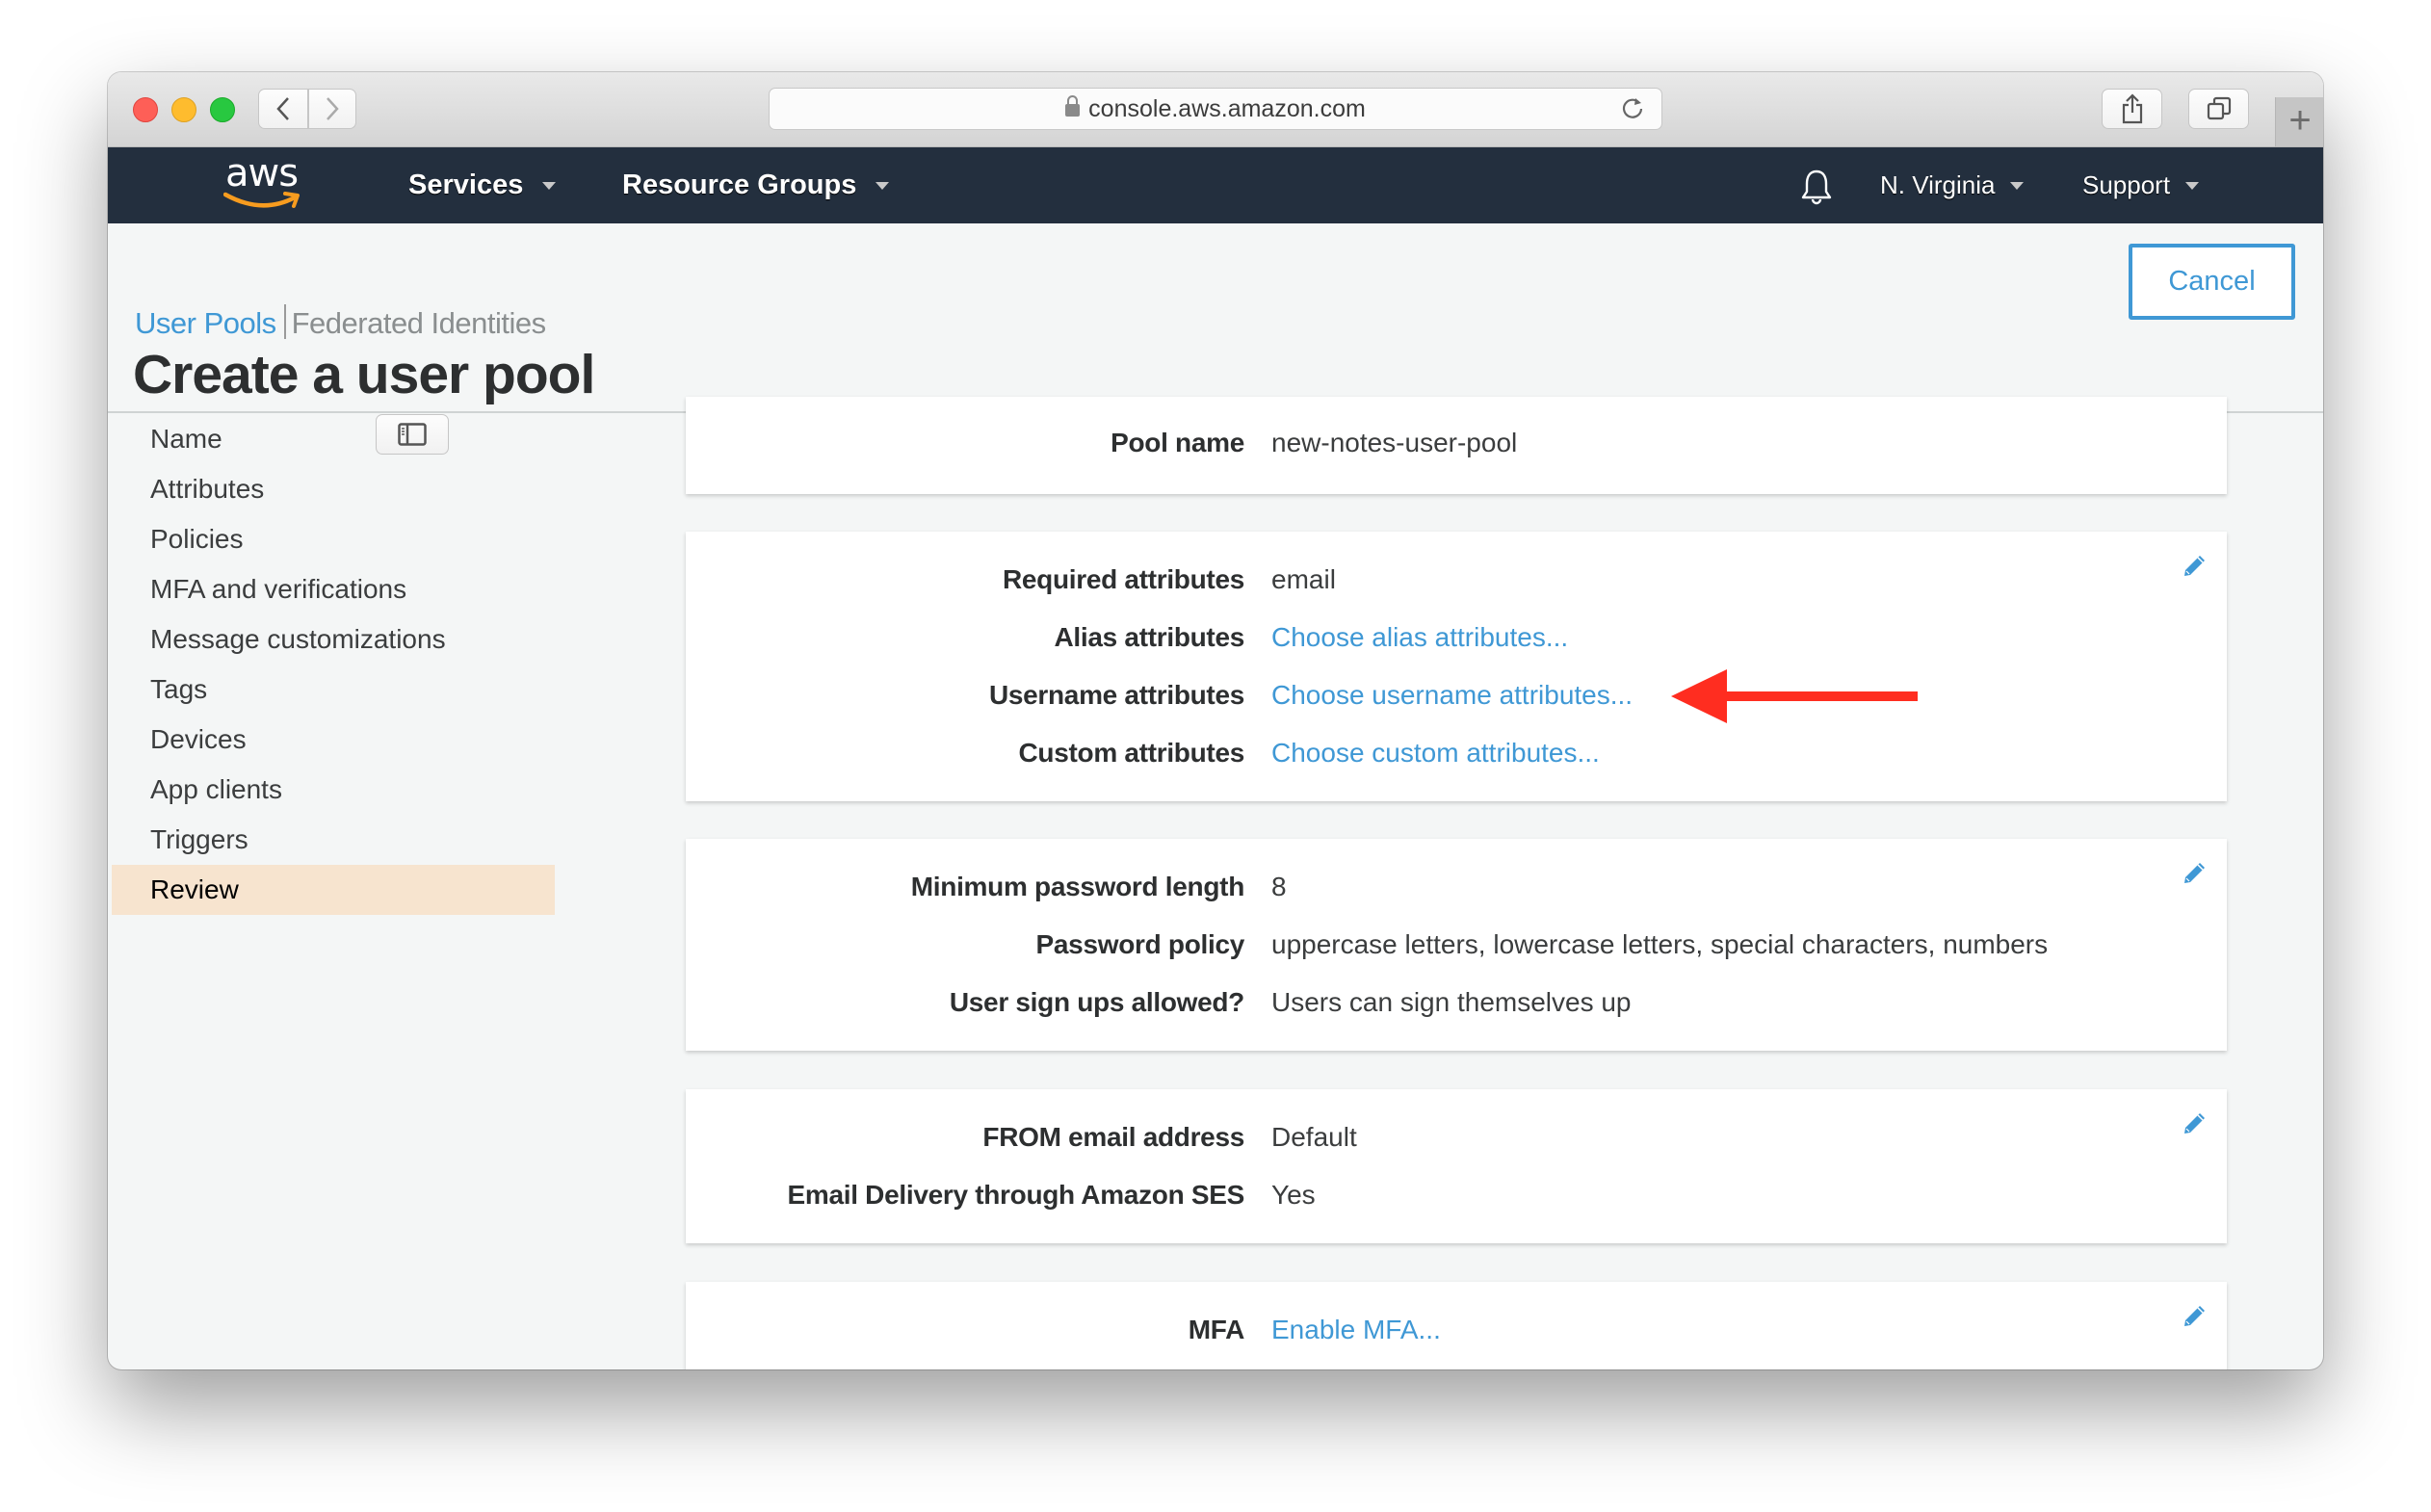 Image resolution: width=2431 pixels, height=1512 pixels. What do you see at coordinates (284, 321) in the screenshot?
I see `breadcrumb-divider` at bounding box center [284, 321].